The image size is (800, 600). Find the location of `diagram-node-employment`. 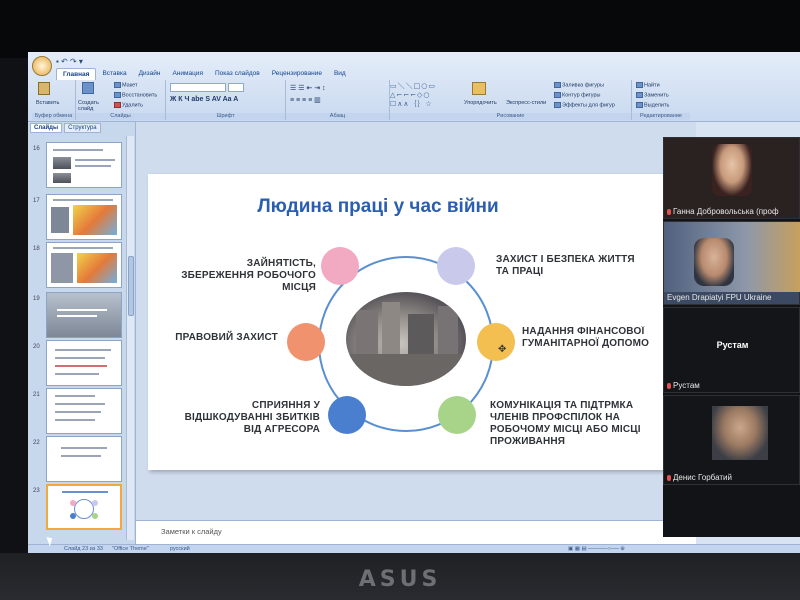

diagram-node-employment is located at coordinates (340, 266).